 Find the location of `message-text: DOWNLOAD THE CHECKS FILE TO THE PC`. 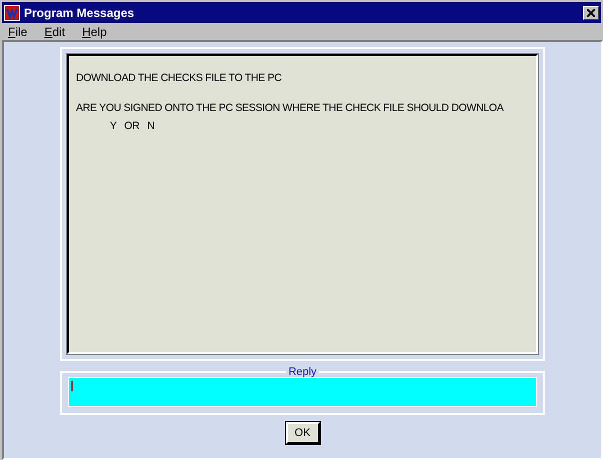

message-text: DOWNLOAD THE CHECKS FILE TO THE PC is located at coordinates (179, 78).